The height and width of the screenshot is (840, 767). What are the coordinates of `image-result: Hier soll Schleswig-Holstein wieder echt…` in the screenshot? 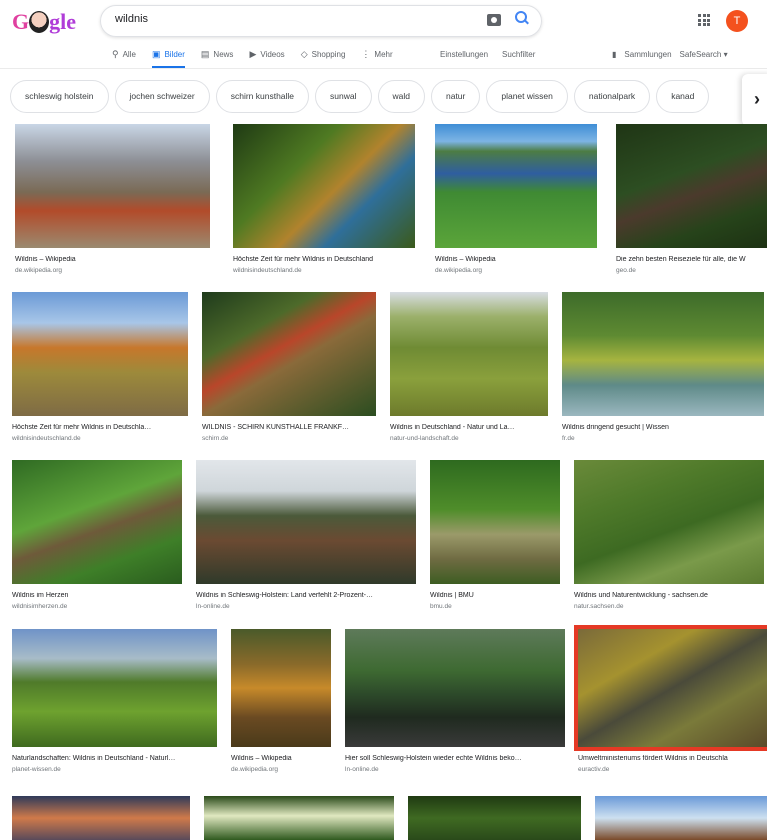 It's located at (455, 705).